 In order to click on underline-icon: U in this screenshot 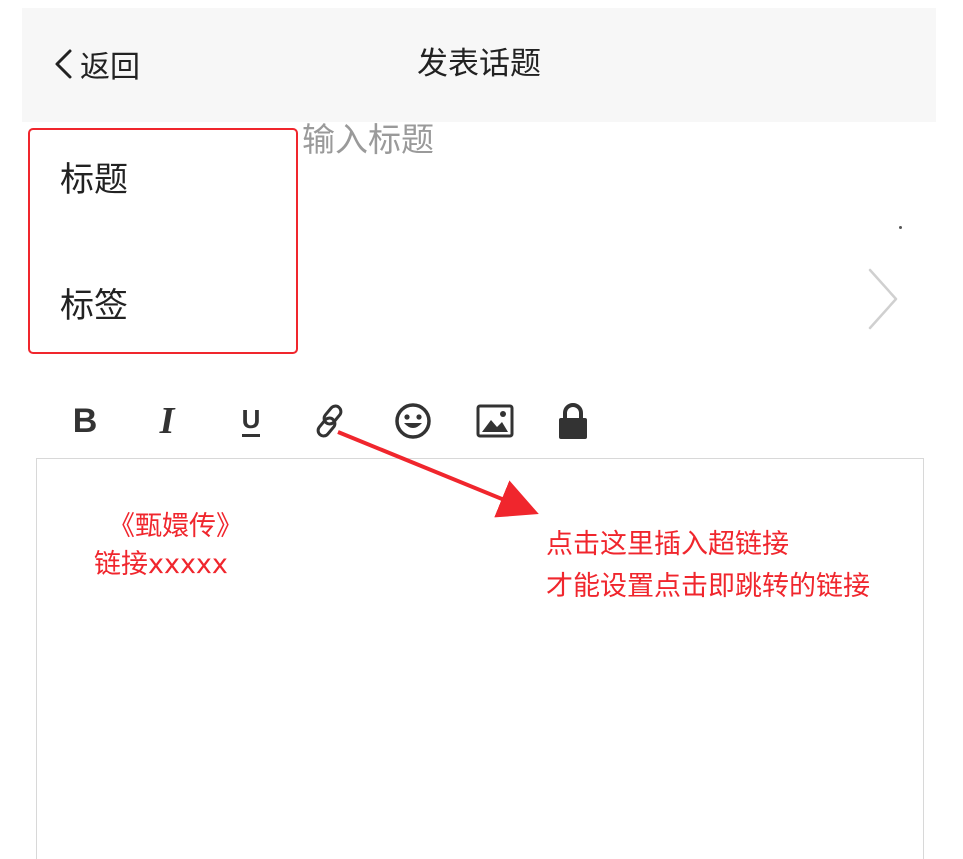, I will do `click(251, 421)`.